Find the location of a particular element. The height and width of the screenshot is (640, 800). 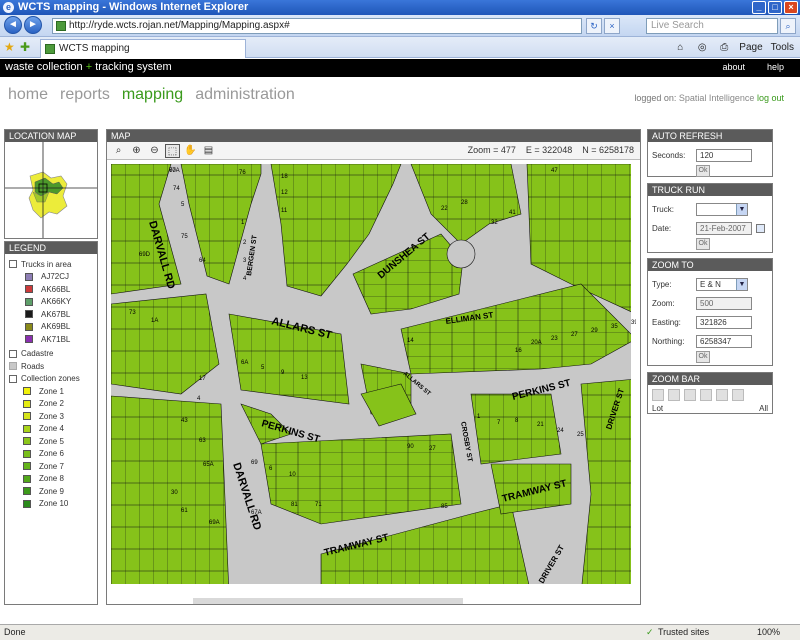

feeds-icon: ◎ is located at coordinates (702, 47).